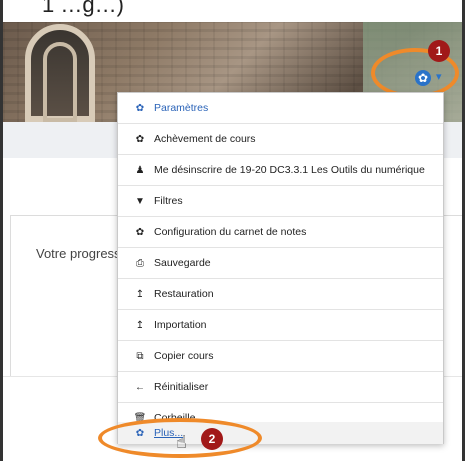  I want to click on highlight-ring-plus, so click(180, 438).